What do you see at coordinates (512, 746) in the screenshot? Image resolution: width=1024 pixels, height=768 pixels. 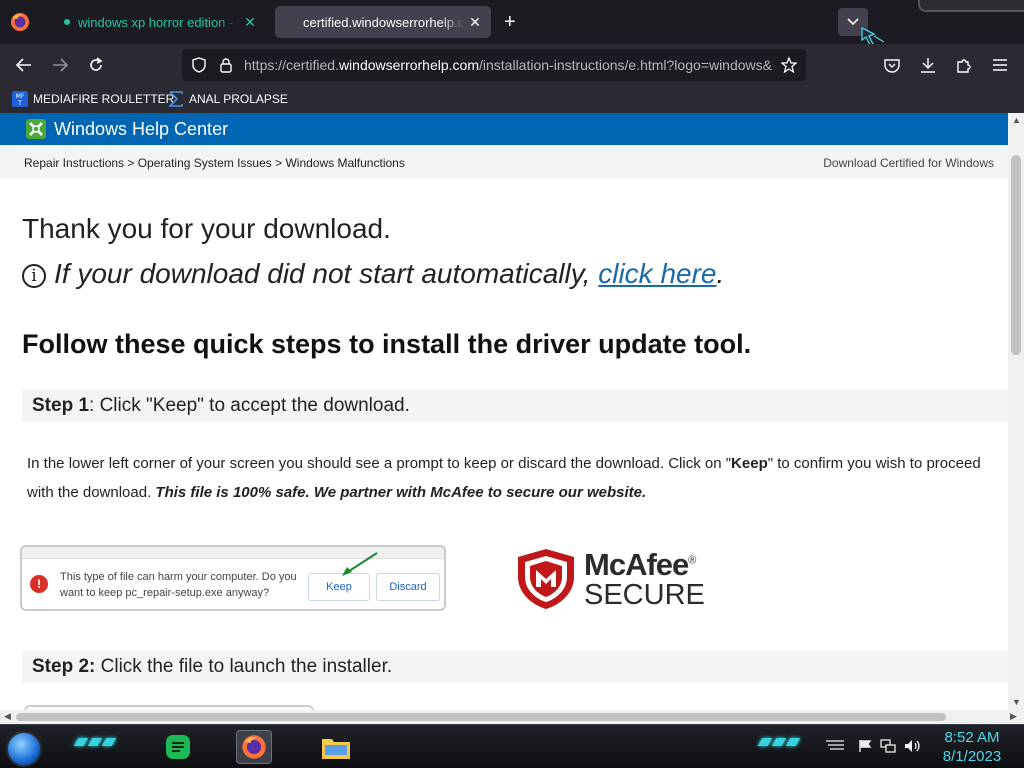 I see `taskbar: 8:52 AM 8/1/2023` at bounding box center [512, 746].